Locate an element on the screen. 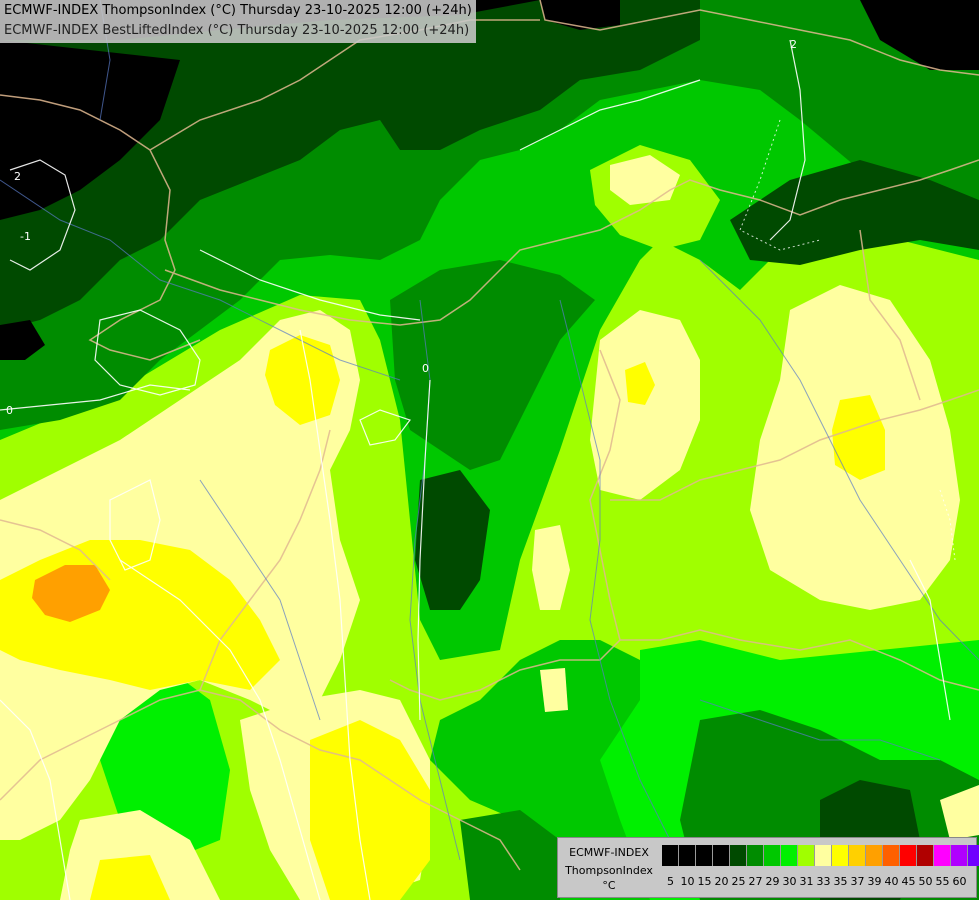 The image size is (979, 900). legend-tick-label: 55 is located at coordinates (942, 881).